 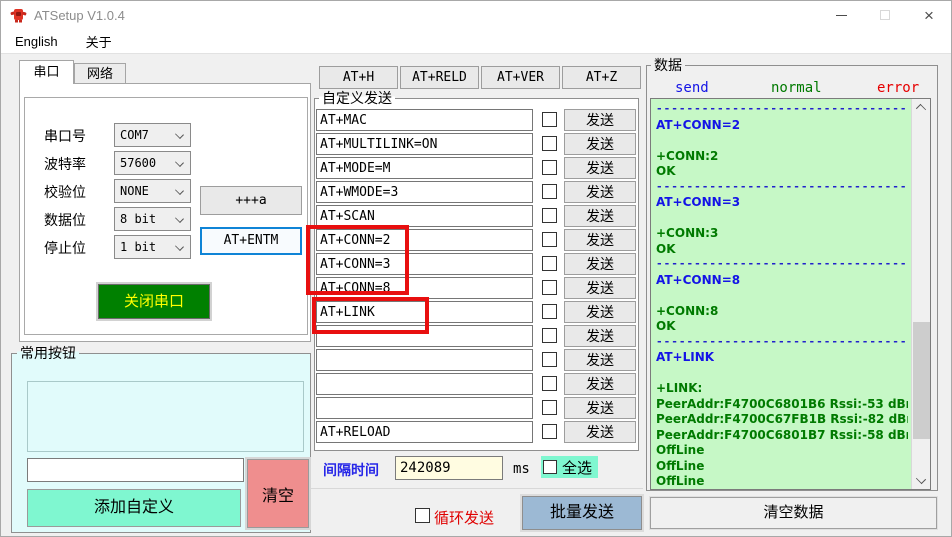 What do you see at coordinates (666, 248) in the screenshot?
I see `log-normal-line: OK` at bounding box center [666, 248].